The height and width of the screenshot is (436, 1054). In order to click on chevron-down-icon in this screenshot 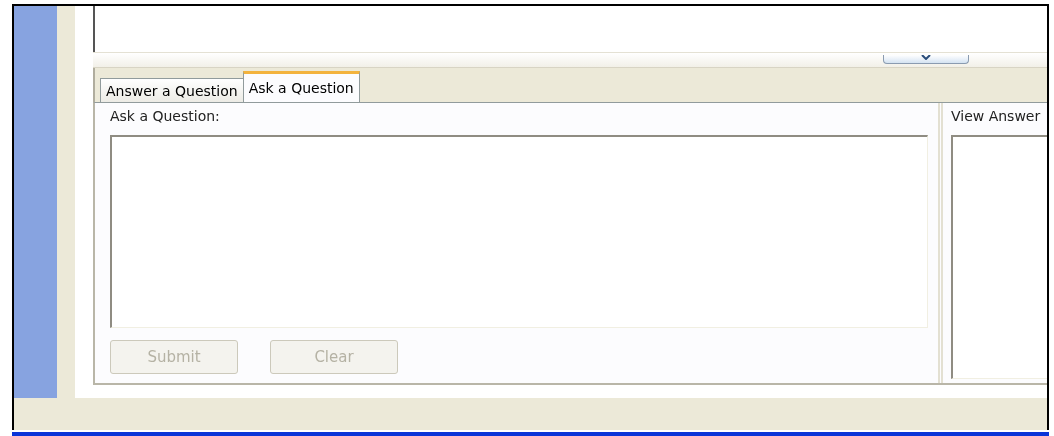, I will do `click(926, 57)`.